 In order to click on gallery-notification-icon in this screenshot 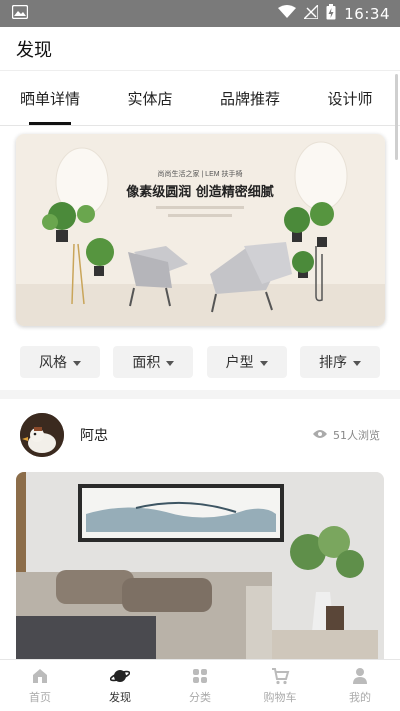, I will do `click(20, 13)`.